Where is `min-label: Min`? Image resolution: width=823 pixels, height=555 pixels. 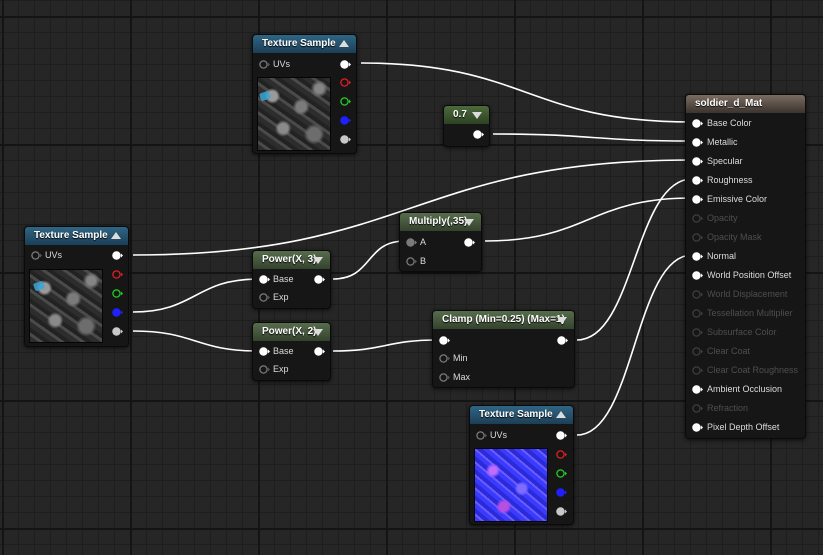 min-label: Min is located at coordinates (460, 358).